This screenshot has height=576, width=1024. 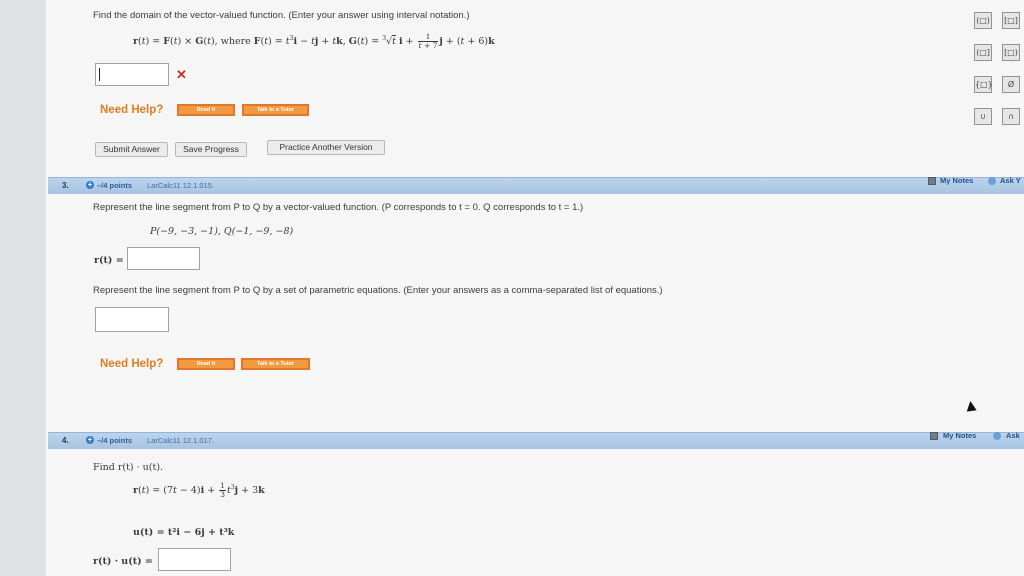 What do you see at coordinates (194, 559) in the screenshot?
I see `q4-answer-input` at bounding box center [194, 559].